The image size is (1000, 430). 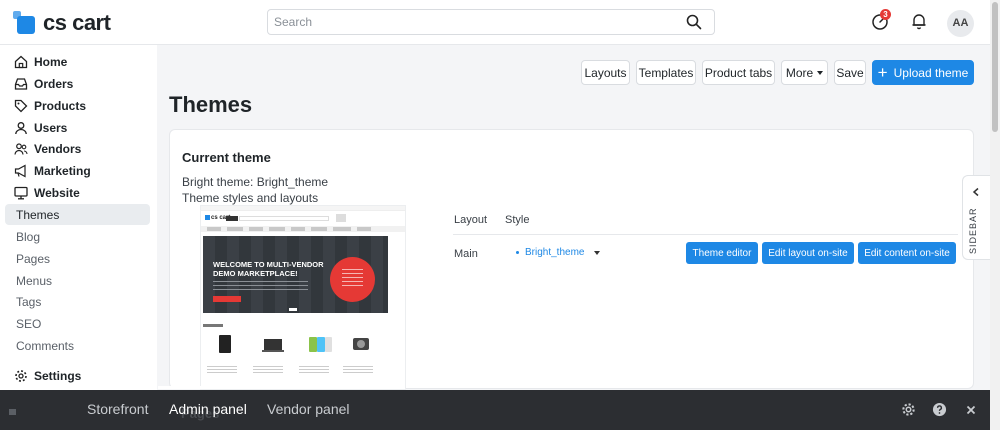 What do you see at coordinates (976, 193) in the screenshot?
I see `chevron-left-icon` at bounding box center [976, 193].